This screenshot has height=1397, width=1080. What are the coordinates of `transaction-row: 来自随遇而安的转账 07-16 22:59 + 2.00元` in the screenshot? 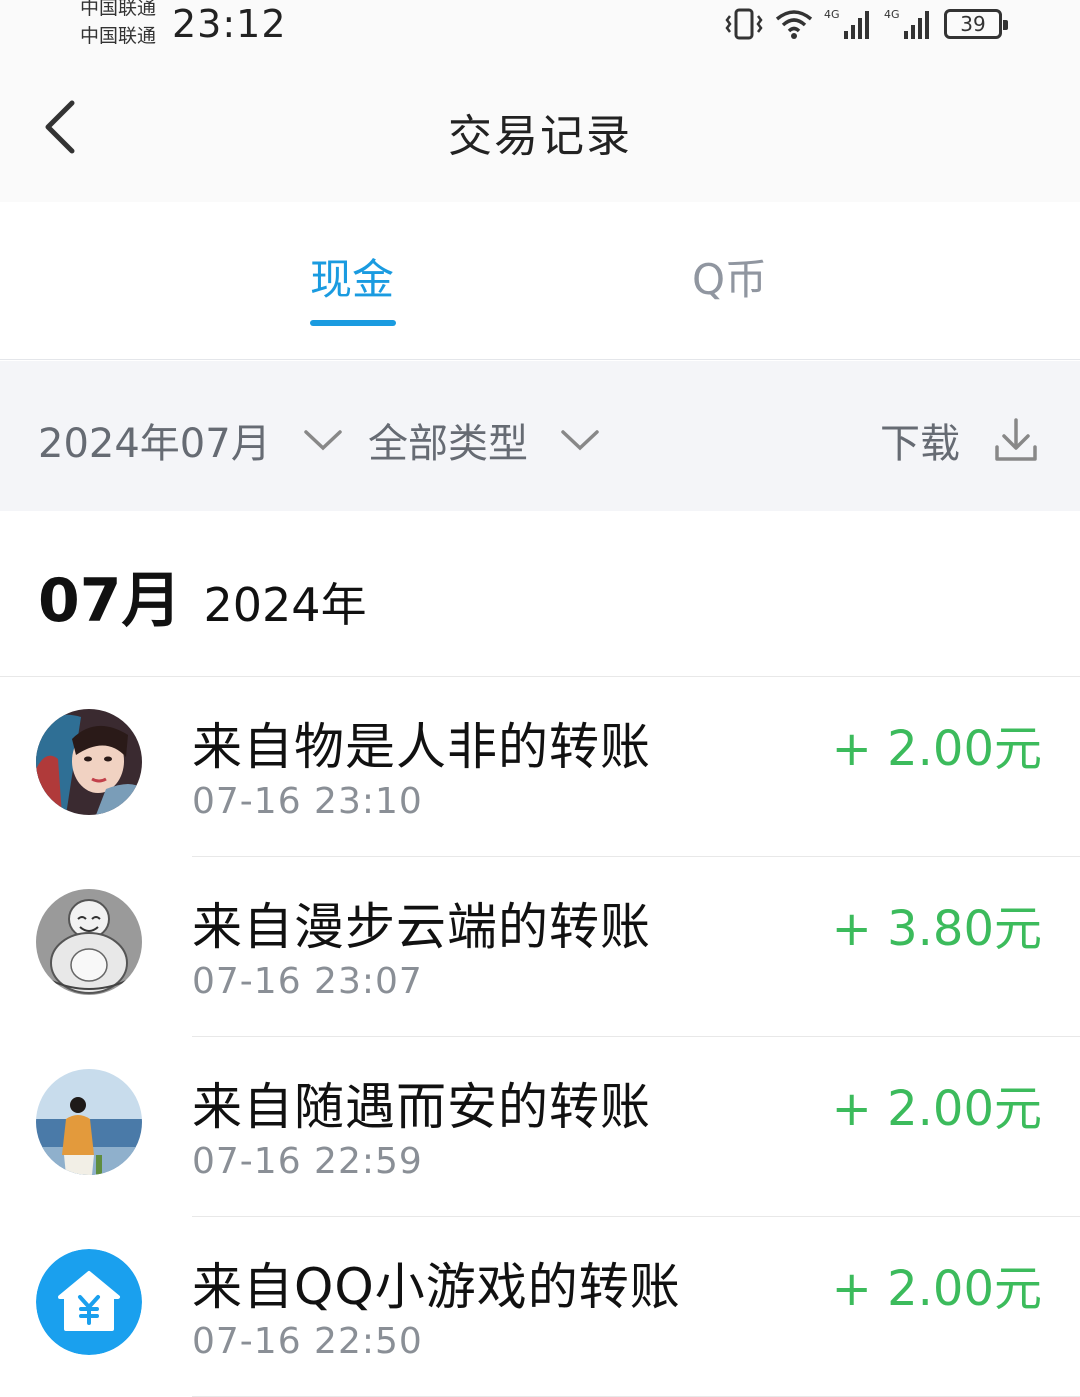 It's located at (540, 1127).